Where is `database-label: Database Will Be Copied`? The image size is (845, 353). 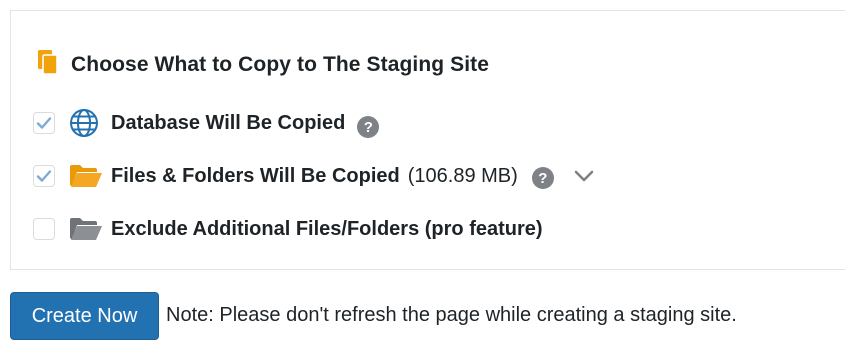
database-label: Database Will Be Copied is located at coordinates (228, 122).